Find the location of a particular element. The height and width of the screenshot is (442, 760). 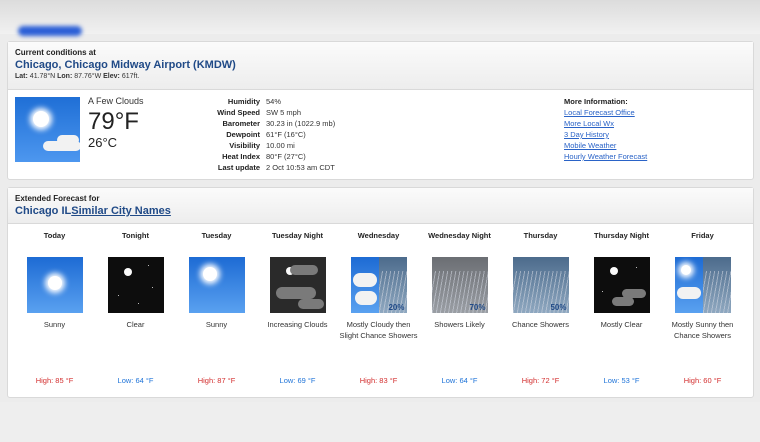

detail-label: Humidity is located at coordinates (243, 101).